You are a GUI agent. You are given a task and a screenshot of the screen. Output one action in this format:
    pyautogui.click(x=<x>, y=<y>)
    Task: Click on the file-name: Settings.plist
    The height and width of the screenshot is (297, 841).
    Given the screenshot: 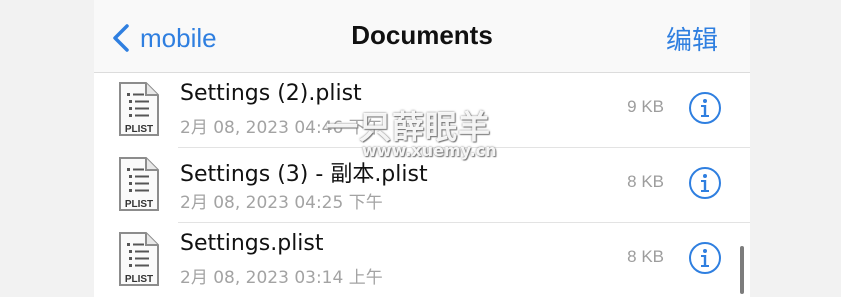 What is the action you would take?
    pyautogui.click(x=252, y=243)
    